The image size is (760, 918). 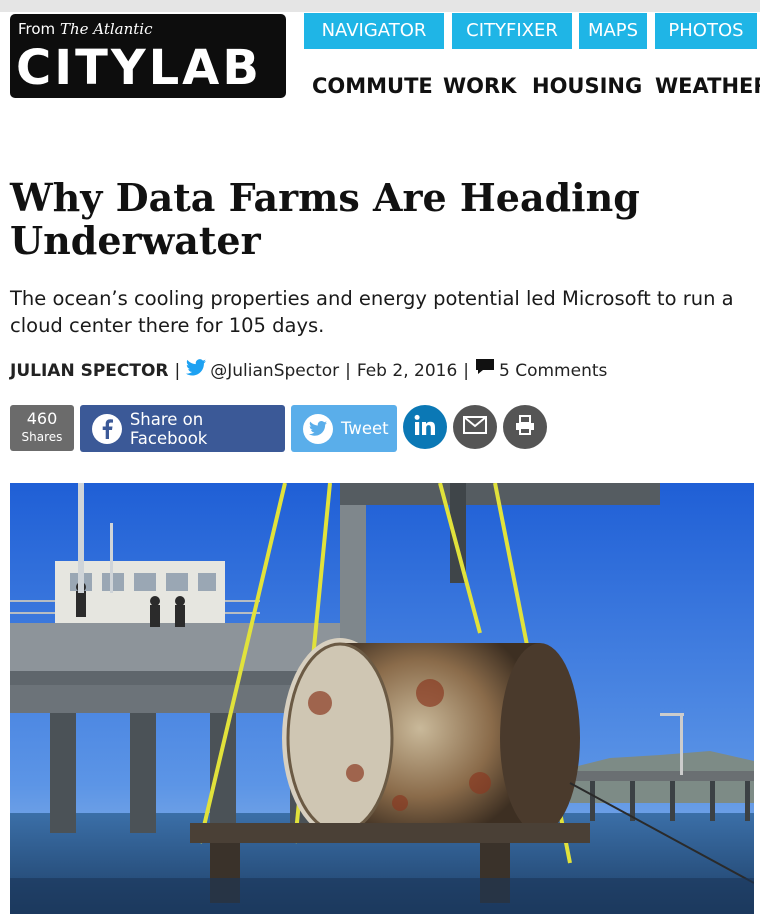 I want to click on tweet-button-label: Tweet, so click(x=365, y=428).